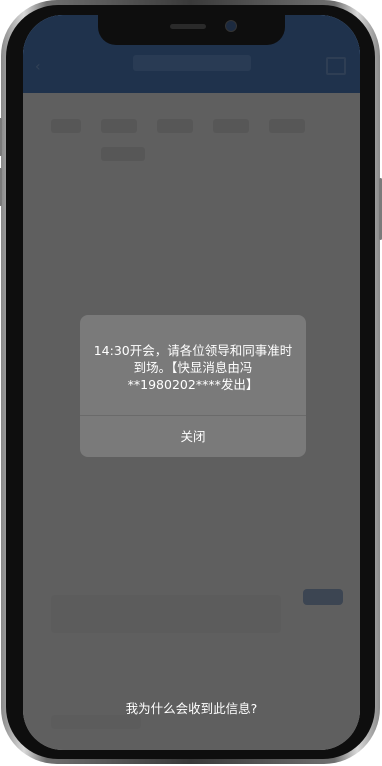  Describe the element at coordinates (1, 137) in the screenshot. I see `volume-up-button` at that location.